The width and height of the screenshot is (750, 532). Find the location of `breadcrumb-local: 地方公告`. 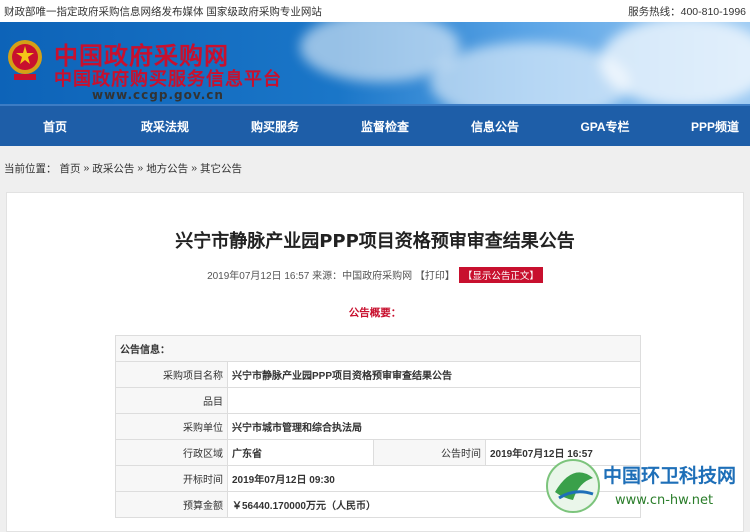

breadcrumb-local: 地方公告 is located at coordinates (167, 168).